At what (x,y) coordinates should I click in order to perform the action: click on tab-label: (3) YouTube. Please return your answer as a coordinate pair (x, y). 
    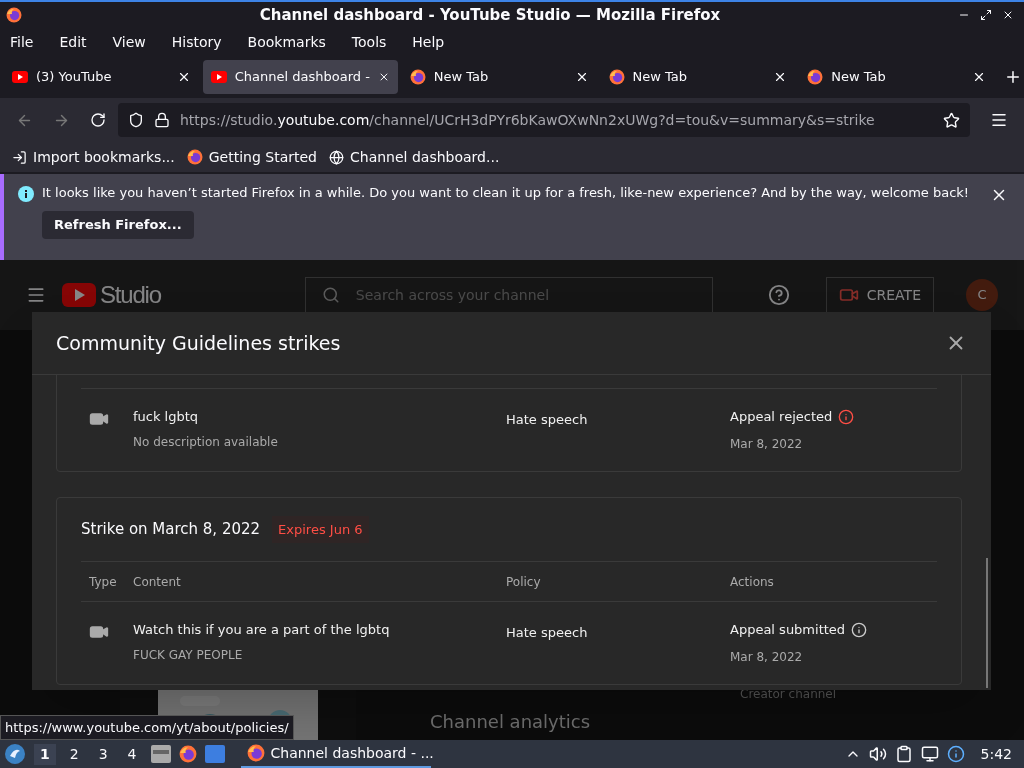
    Looking at the image, I should click on (74, 77).